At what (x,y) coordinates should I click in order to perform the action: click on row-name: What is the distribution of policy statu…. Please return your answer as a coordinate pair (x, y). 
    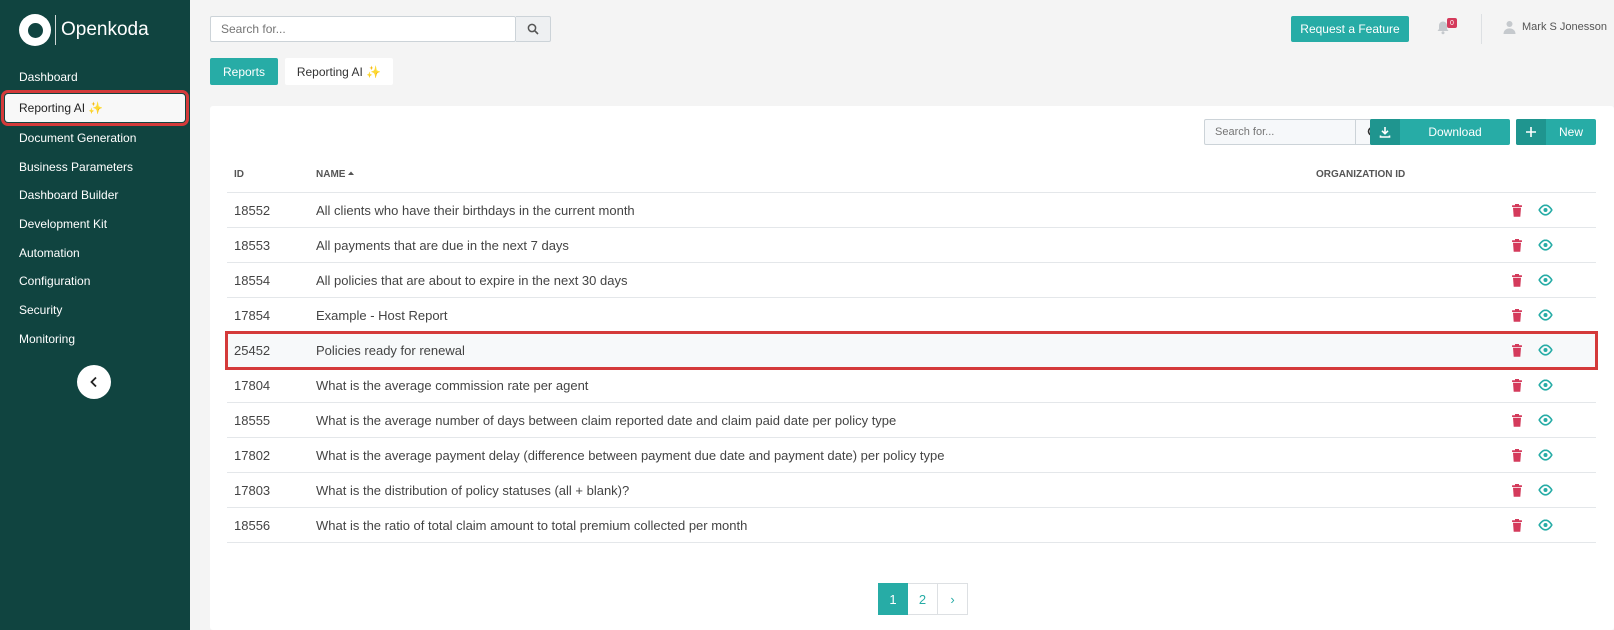
    Looking at the image, I should click on (473, 490).